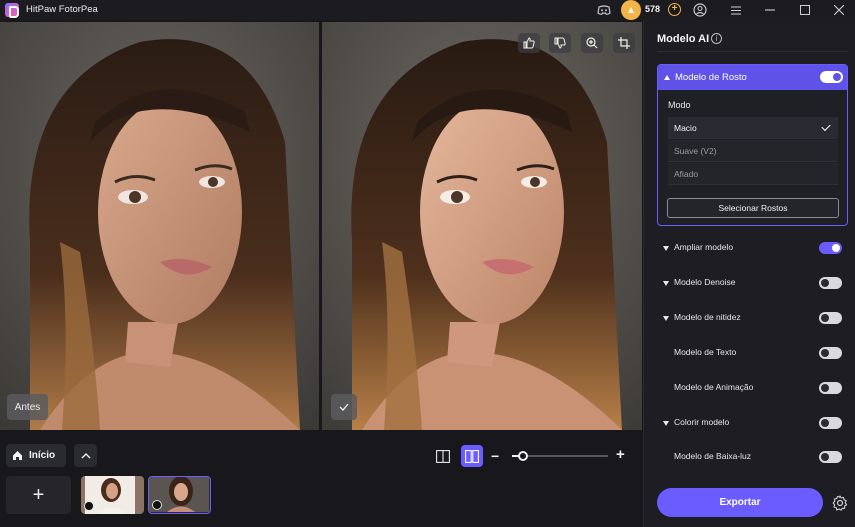 This screenshot has height=527, width=855. What do you see at coordinates (495, 456) in the screenshot?
I see `zoom-out-button: −` at bounding box center [495, 456].